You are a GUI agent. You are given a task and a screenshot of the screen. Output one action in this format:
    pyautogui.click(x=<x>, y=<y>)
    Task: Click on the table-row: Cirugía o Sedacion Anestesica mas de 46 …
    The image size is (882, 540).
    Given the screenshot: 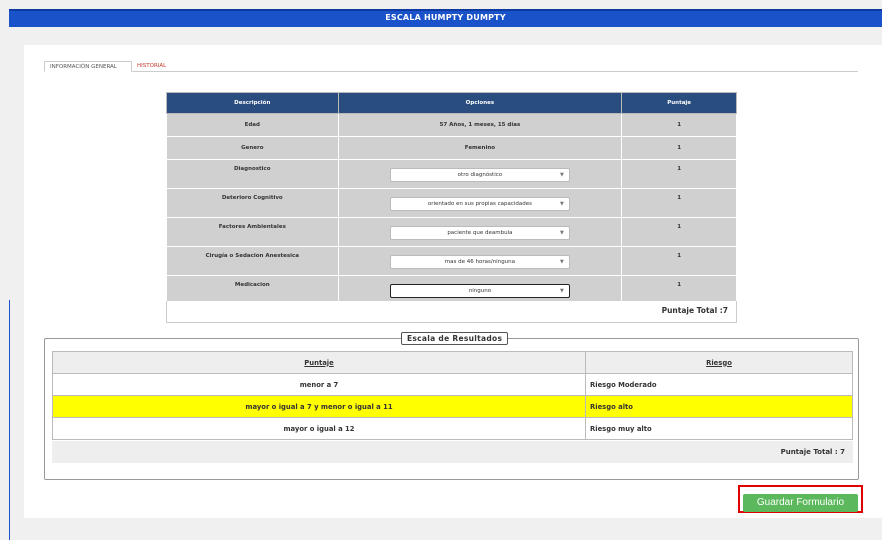 What is the action you would take?
    pyautogui.click(x=451, y=261)
    